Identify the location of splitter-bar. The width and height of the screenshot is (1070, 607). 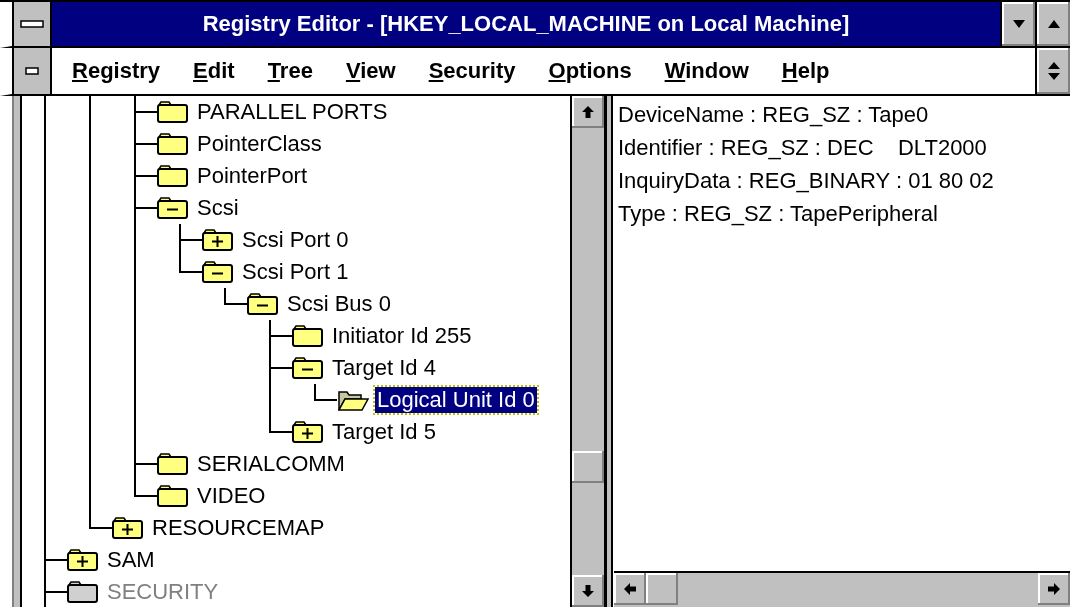
(609, 351).